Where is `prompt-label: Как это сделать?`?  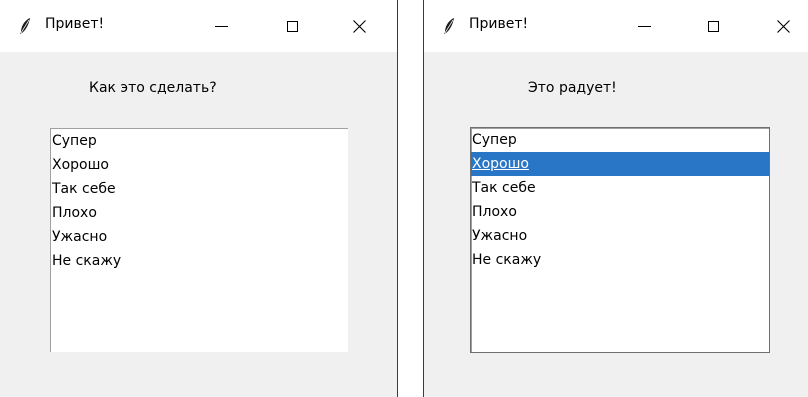
prompt-label: Как это сделать? is located at coordinates (153, 88).